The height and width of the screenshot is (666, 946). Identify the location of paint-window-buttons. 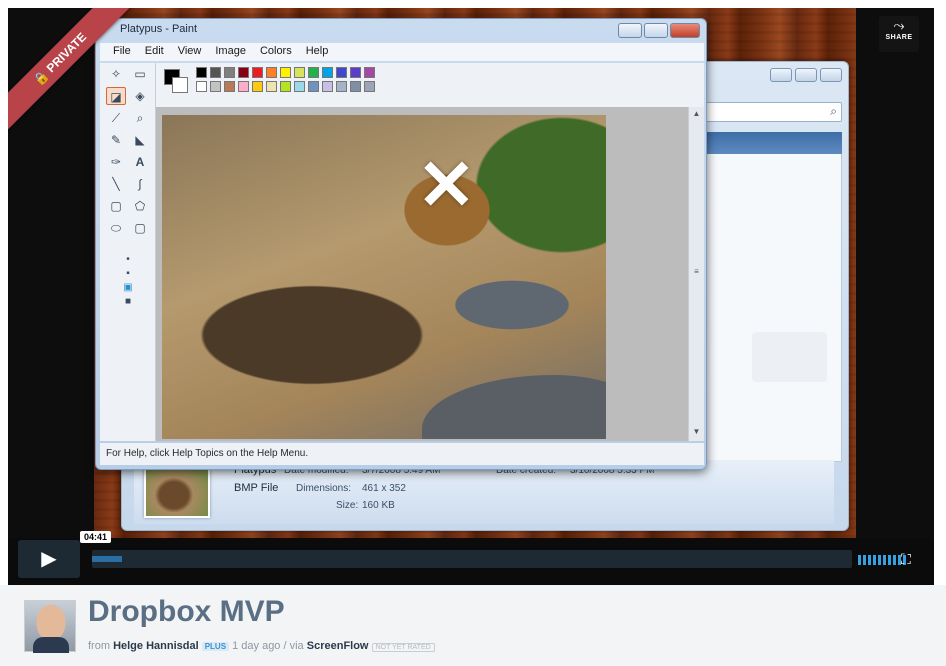
(659, 30).